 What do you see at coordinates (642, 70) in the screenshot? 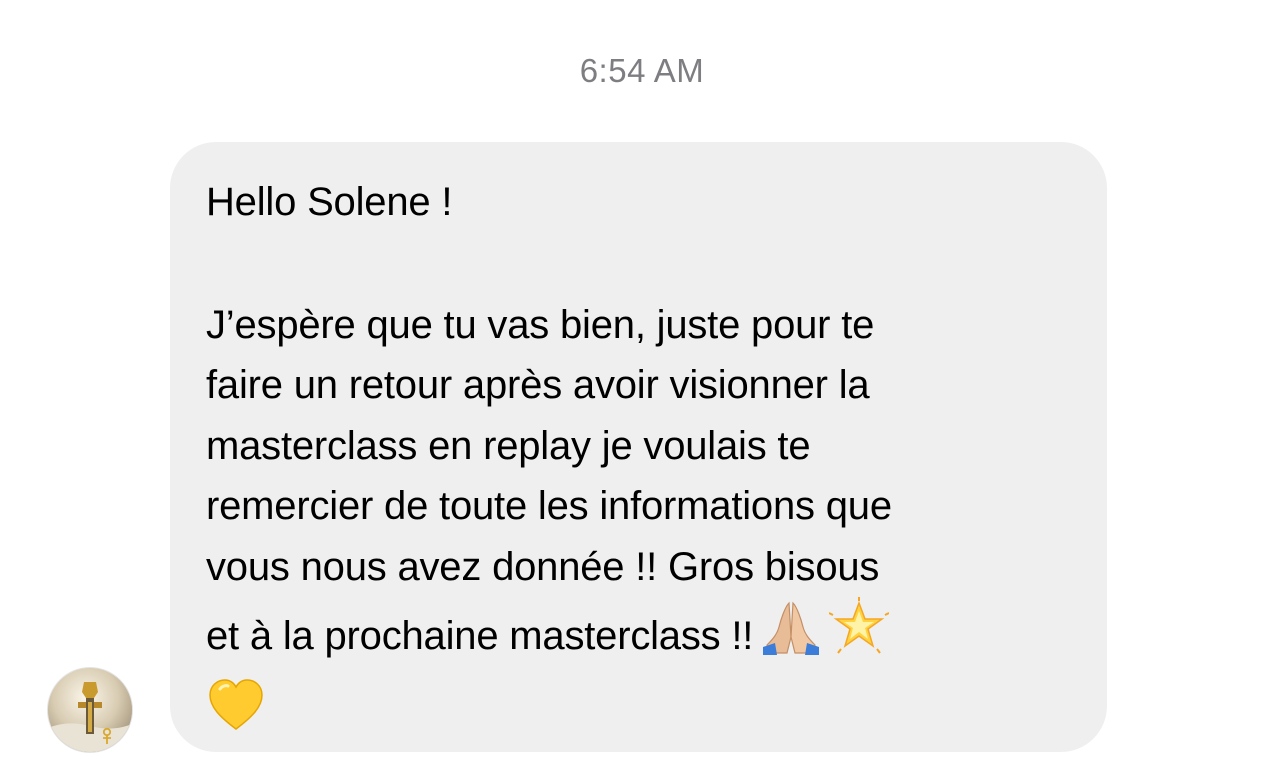
I see `message-timestamp: 6:54 AM` at bounding box center [642, 70].